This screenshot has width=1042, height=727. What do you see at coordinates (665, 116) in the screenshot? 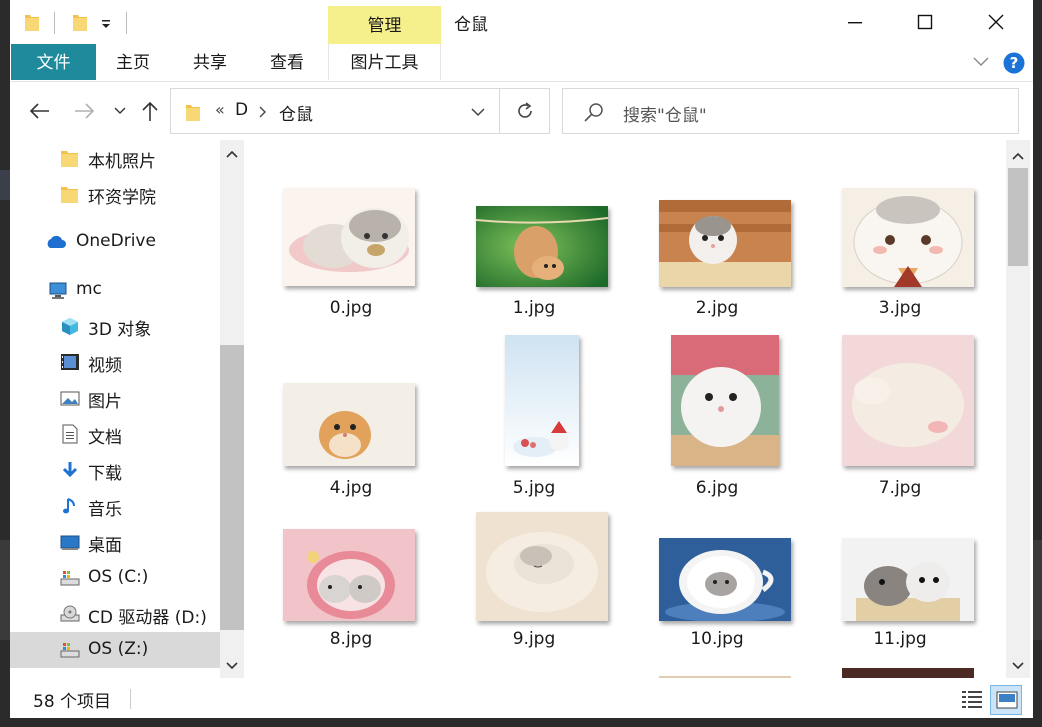
I see `search-placeholder: 搜索"仓鼠"` at bounding box center [665, 116].